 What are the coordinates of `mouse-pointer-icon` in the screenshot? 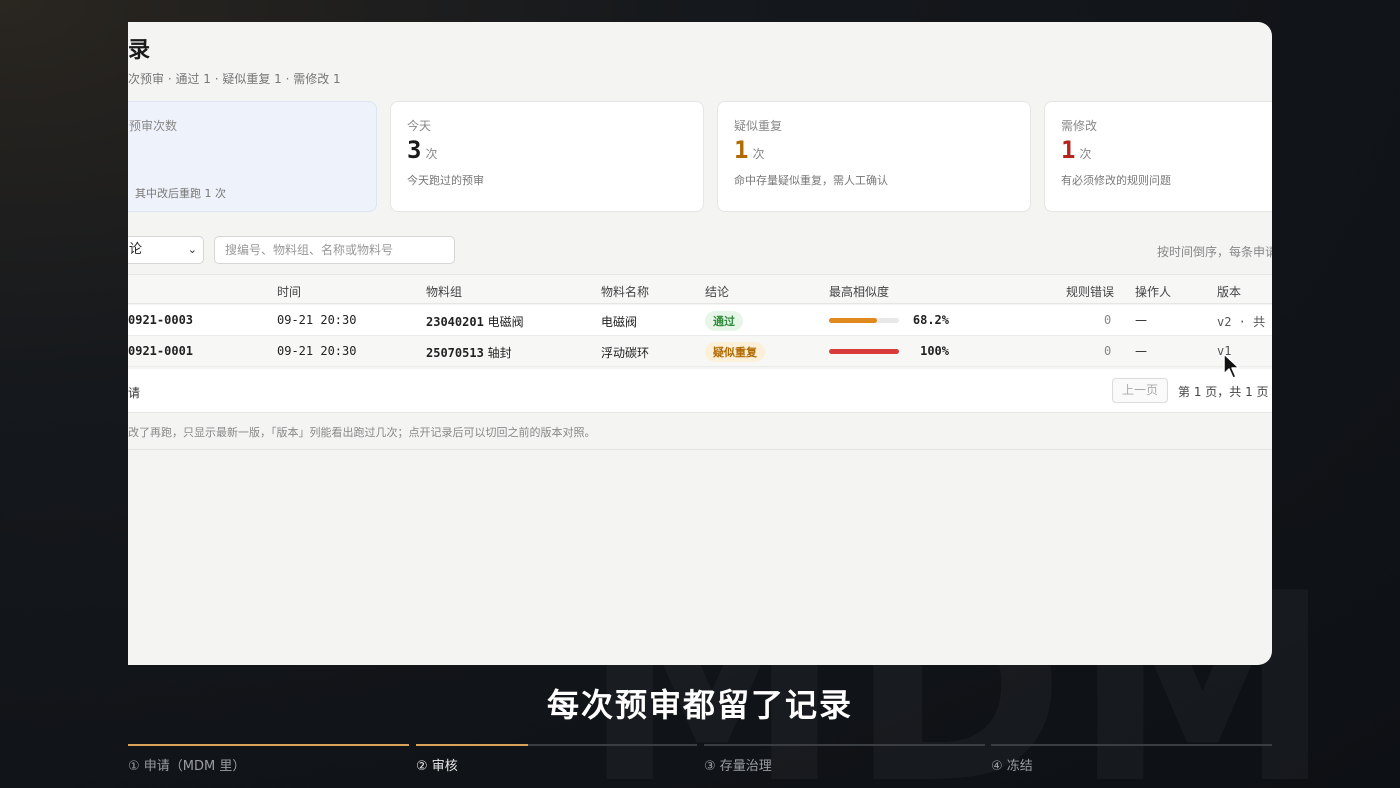 It's located at (1231, 366).